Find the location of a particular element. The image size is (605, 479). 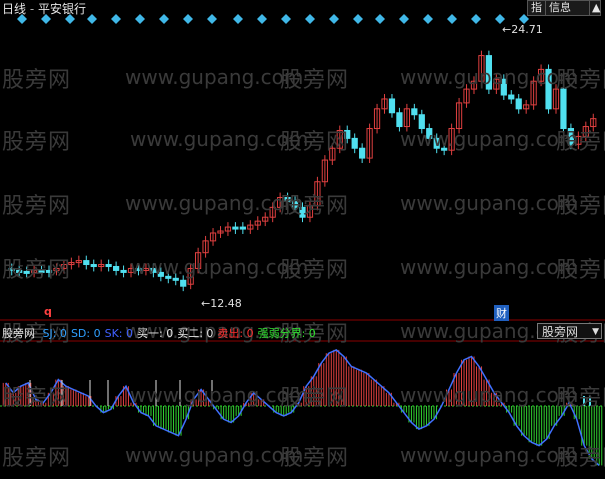

price-high-label: ←24.71 is located at coordinates (522, 29).